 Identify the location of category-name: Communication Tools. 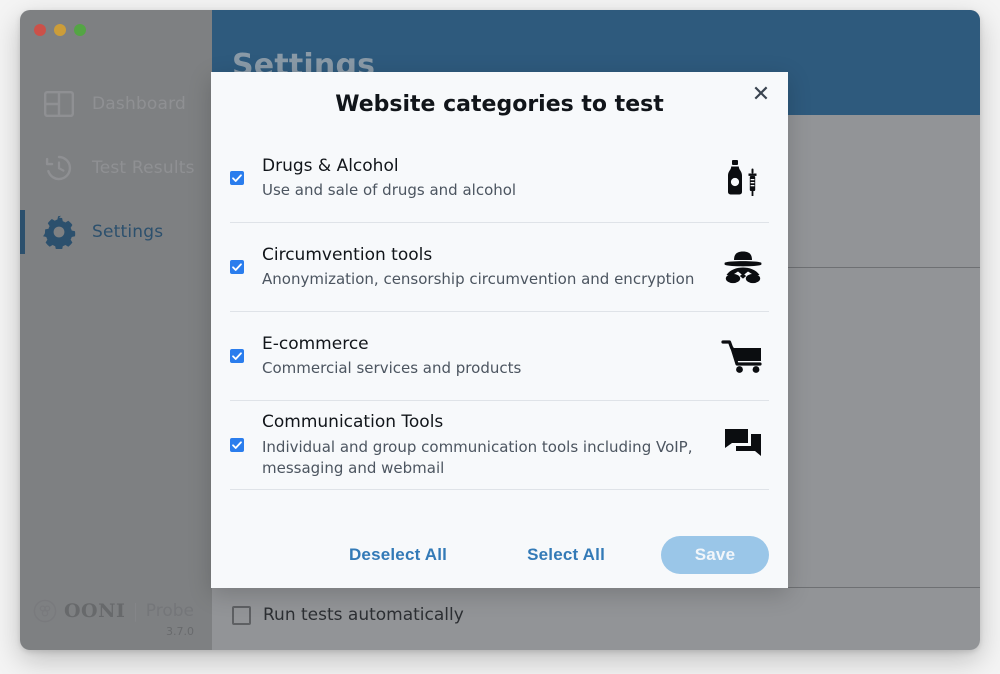
(353, 422).